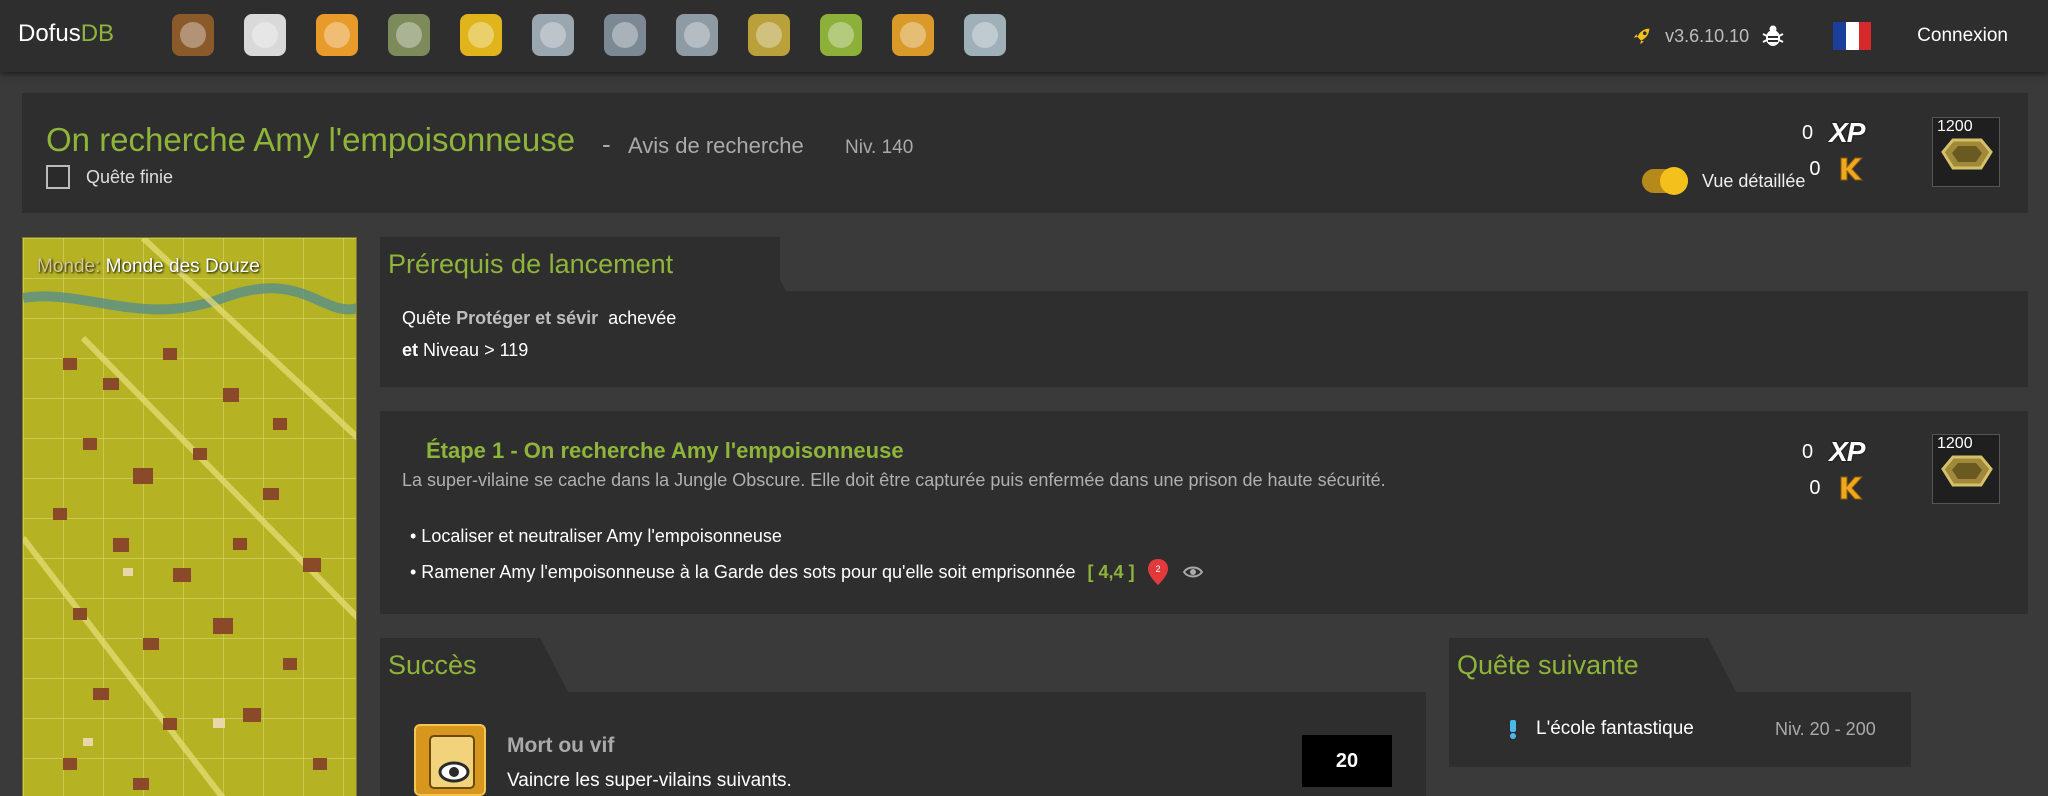 The image size is (2048, 796). Describe the element at coordinates (985, 35) in the screenshot. I see `tools-icon` at that location.